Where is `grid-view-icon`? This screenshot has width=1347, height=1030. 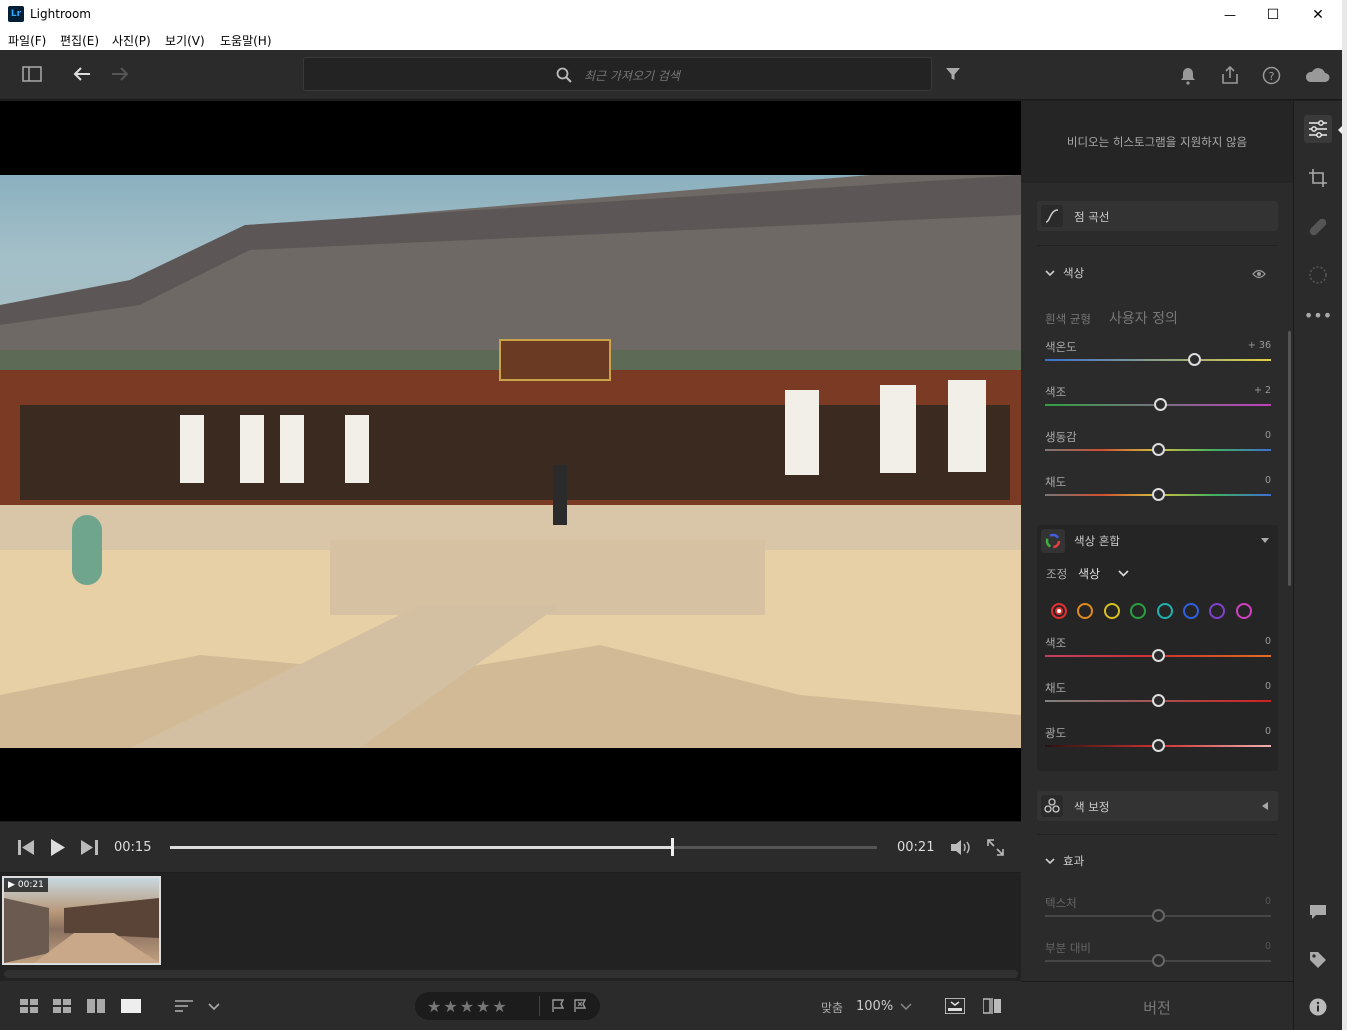 grid-view-icon is located at coordinates (62, 1006).